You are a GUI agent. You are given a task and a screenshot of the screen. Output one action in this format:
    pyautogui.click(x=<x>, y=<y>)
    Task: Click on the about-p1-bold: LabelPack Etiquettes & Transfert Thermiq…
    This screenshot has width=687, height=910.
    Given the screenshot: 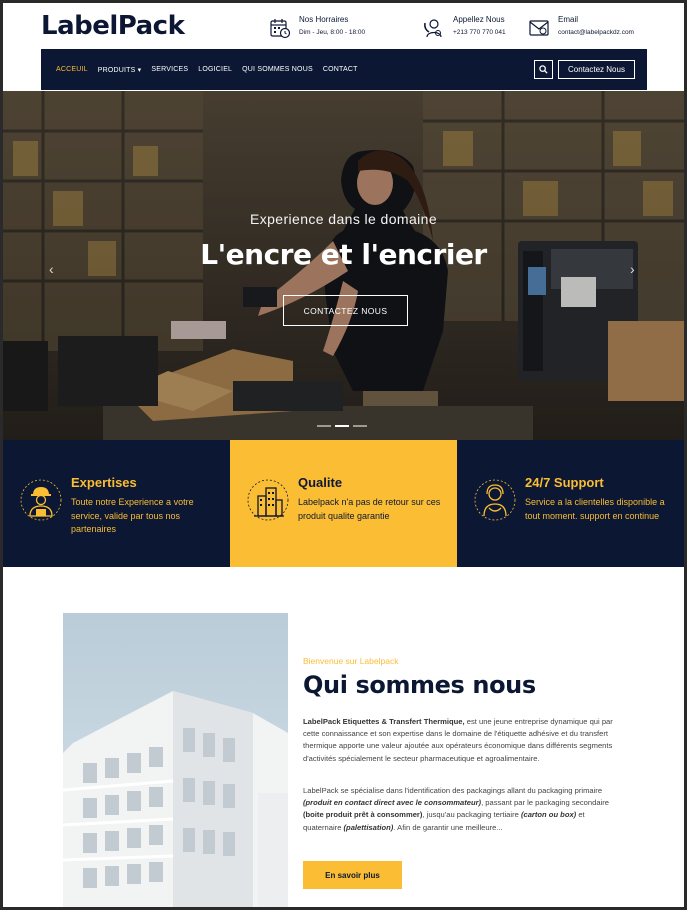 What is the action you would take?
    pyautogui.click(x=384, y=721)
    